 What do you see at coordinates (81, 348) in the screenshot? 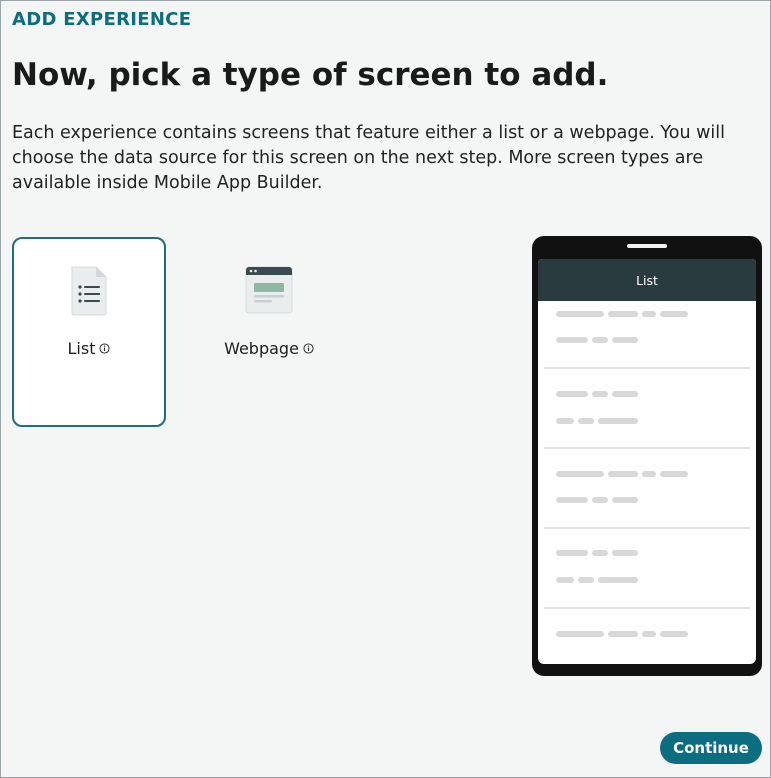
I see `list-option-label: List` at bounding box center [81, 348].